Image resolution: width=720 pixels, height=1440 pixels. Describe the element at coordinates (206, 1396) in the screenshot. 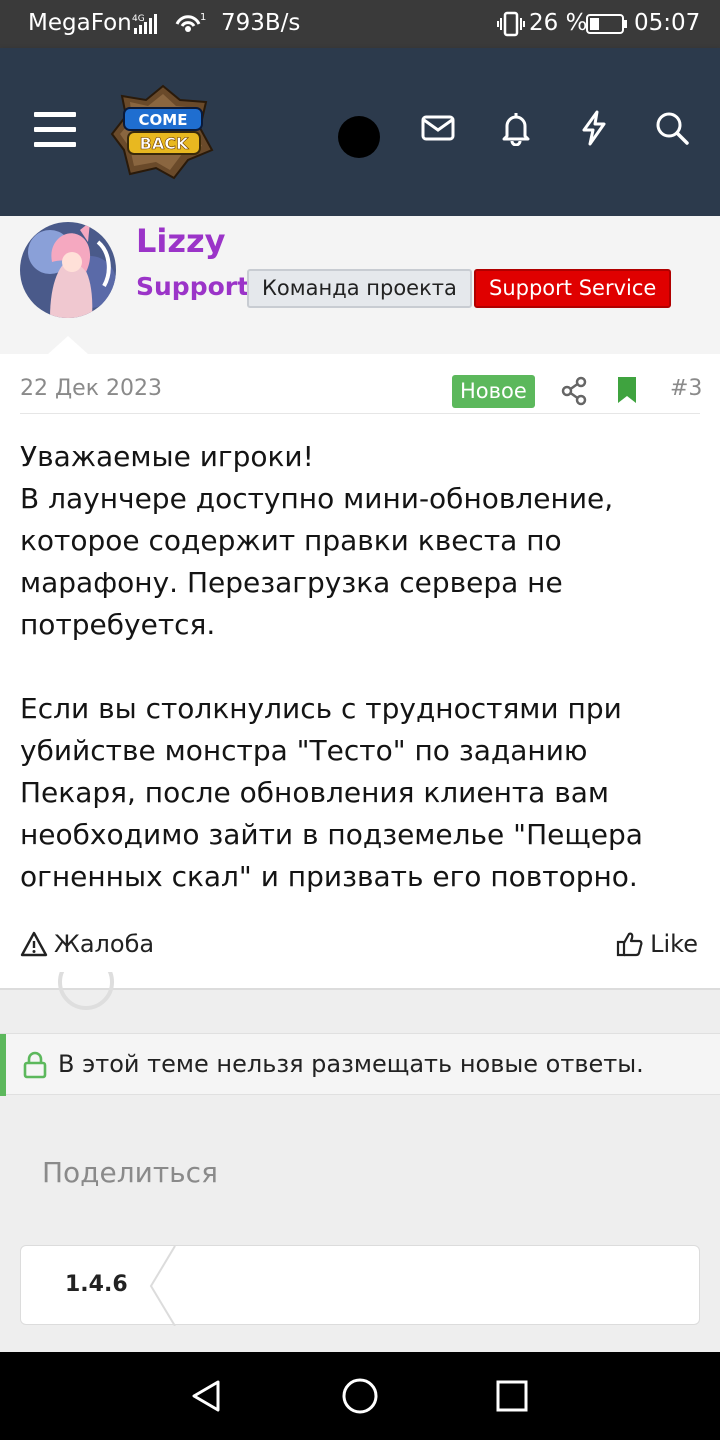

I see `back-icon` at that location.